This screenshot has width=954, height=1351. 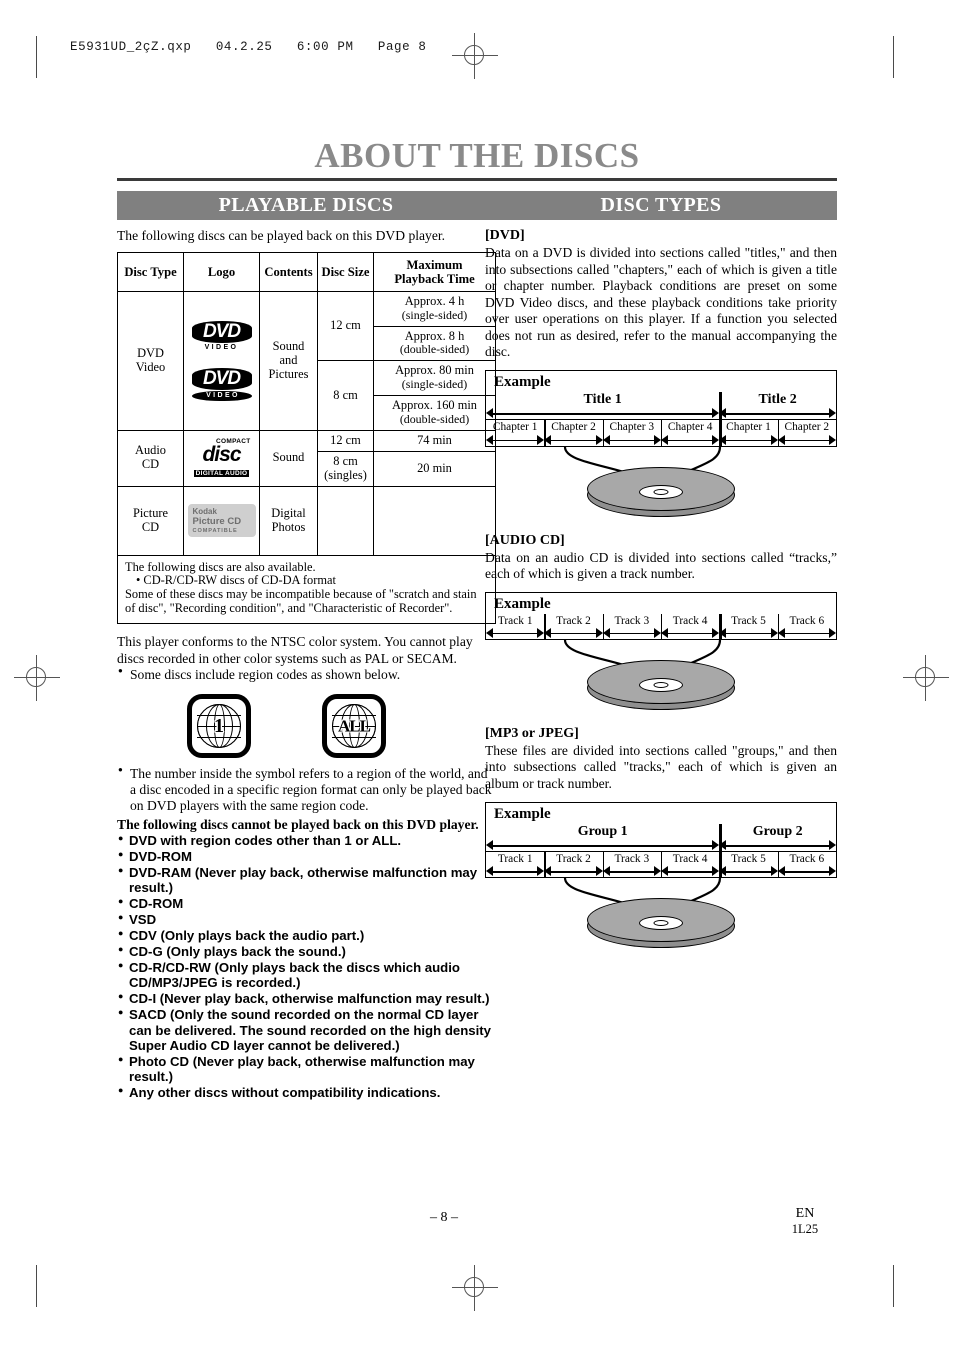 I want to click on segment-label: Chapter 4, so click(x=690, y=427).